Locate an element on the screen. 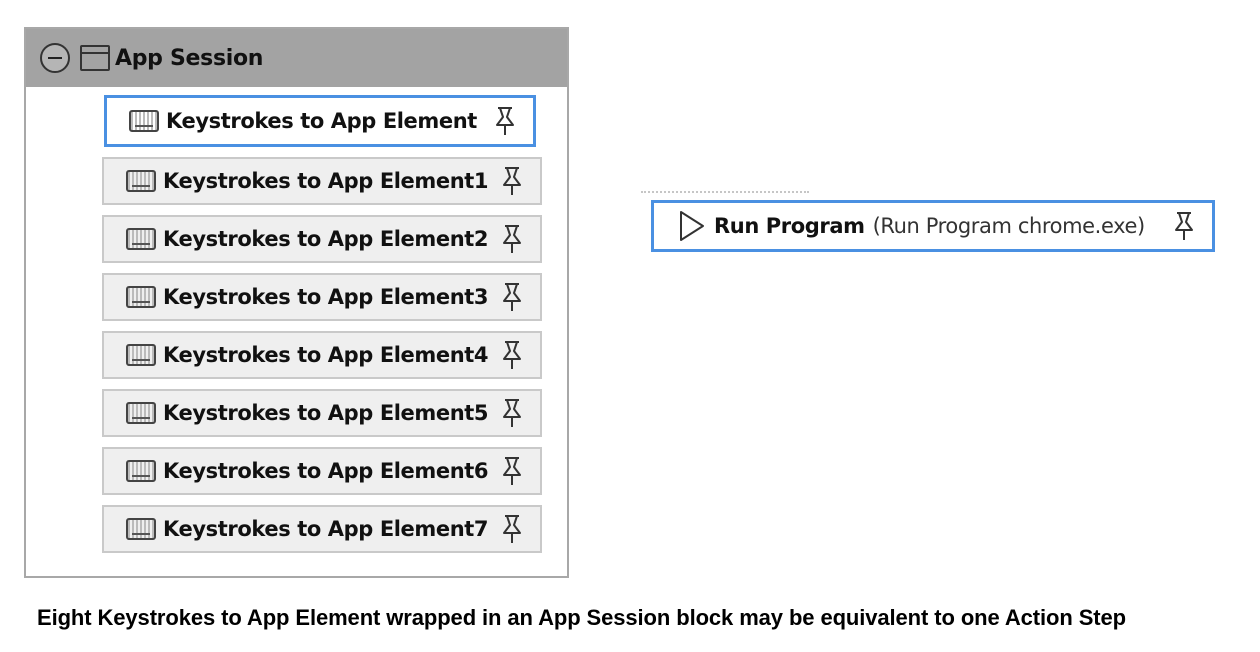  collapse-minus-icon is located at coordinates (55, 58).